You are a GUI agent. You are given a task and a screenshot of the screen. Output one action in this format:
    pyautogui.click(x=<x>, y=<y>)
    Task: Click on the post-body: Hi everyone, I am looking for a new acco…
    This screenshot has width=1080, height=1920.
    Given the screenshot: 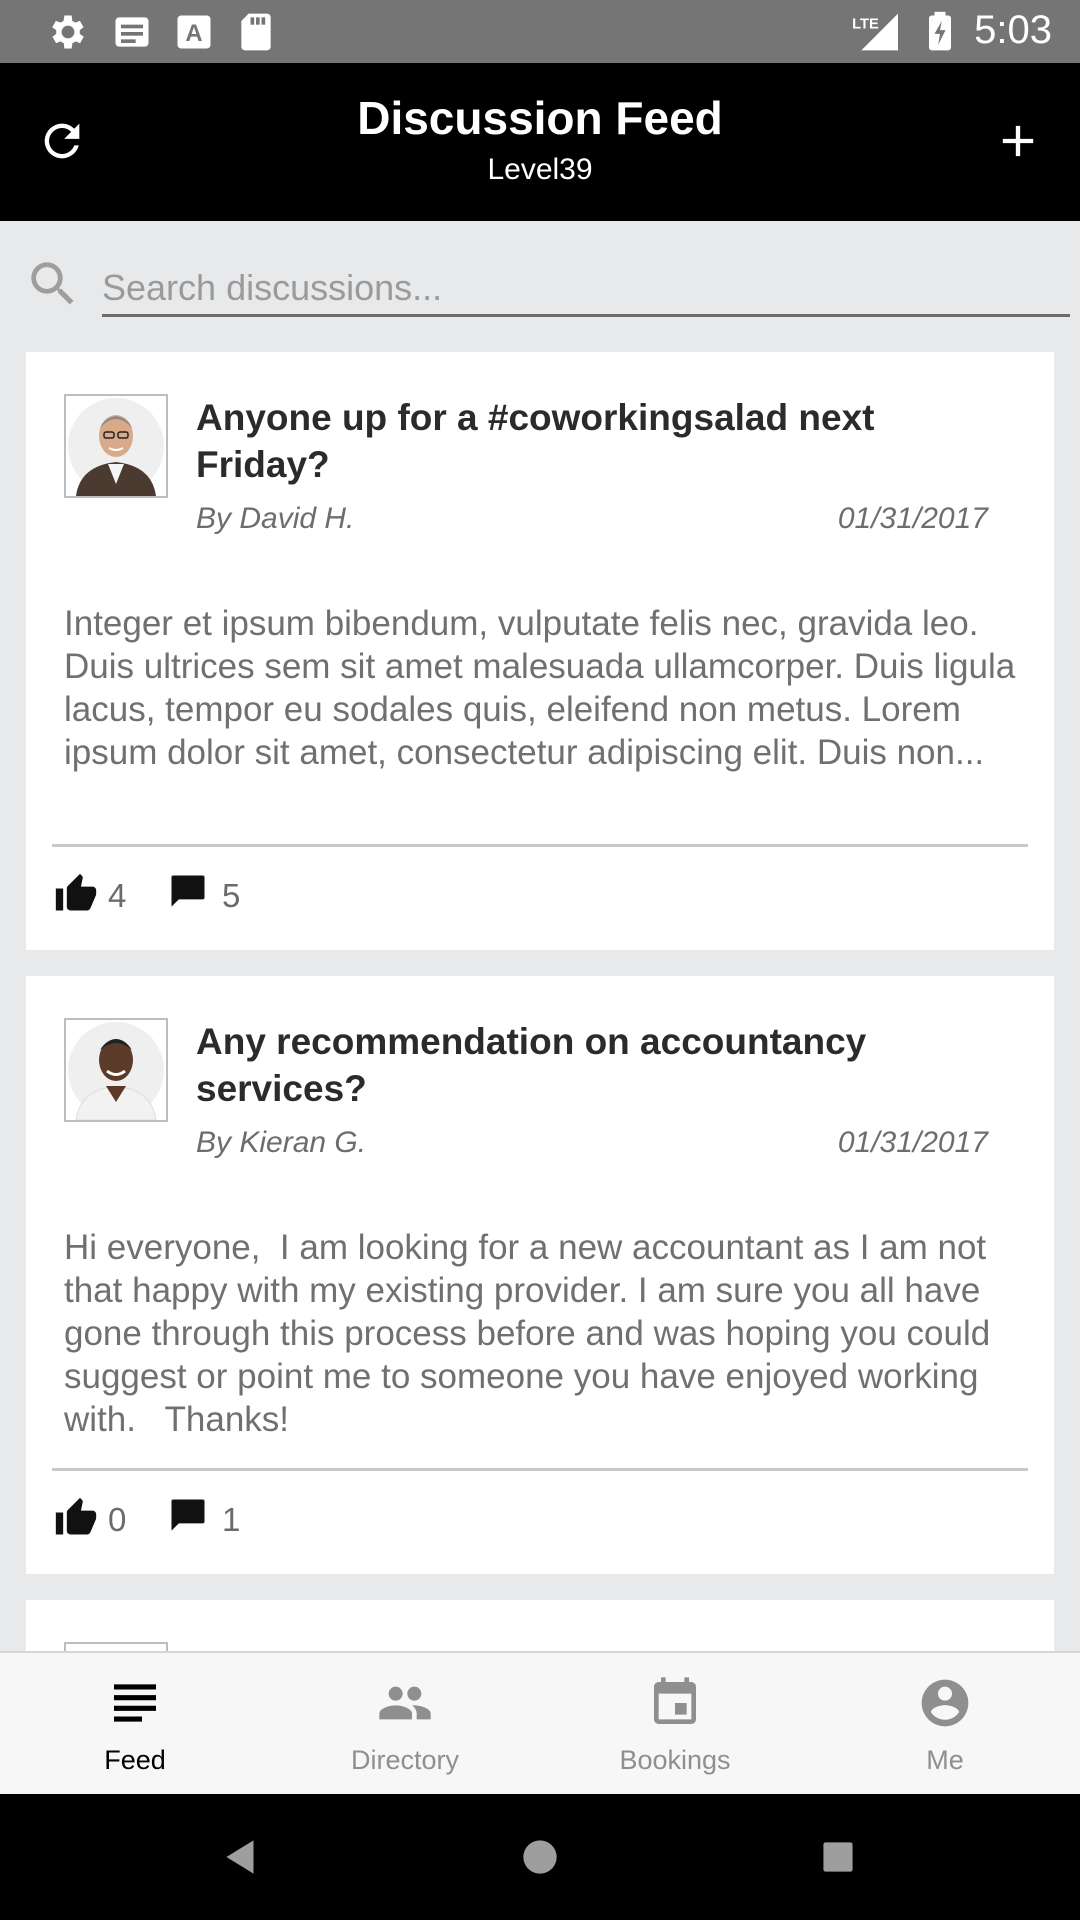 What is the action you would take?
    pyautogui.click(x=532, y=1333)
    